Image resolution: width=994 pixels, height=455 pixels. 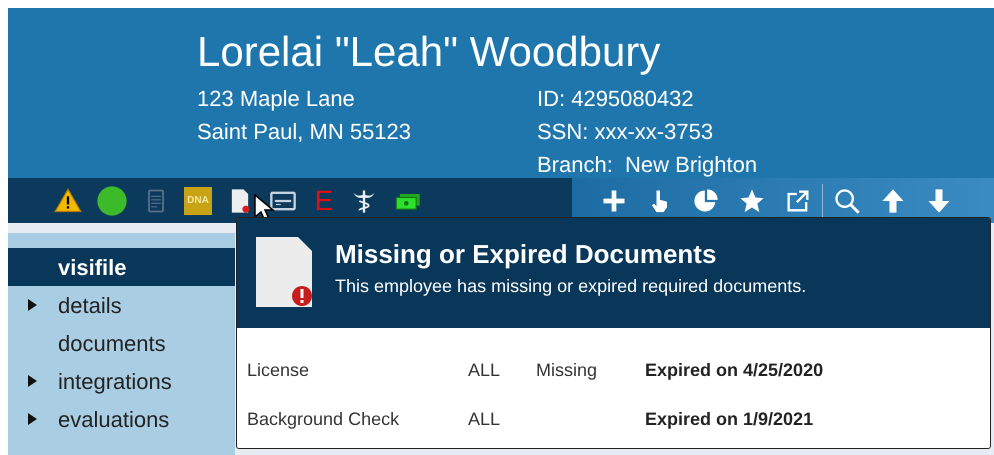 I want to click on employee-name: Lorelai "Leah" Woodbury, so click(x=429, y=52).